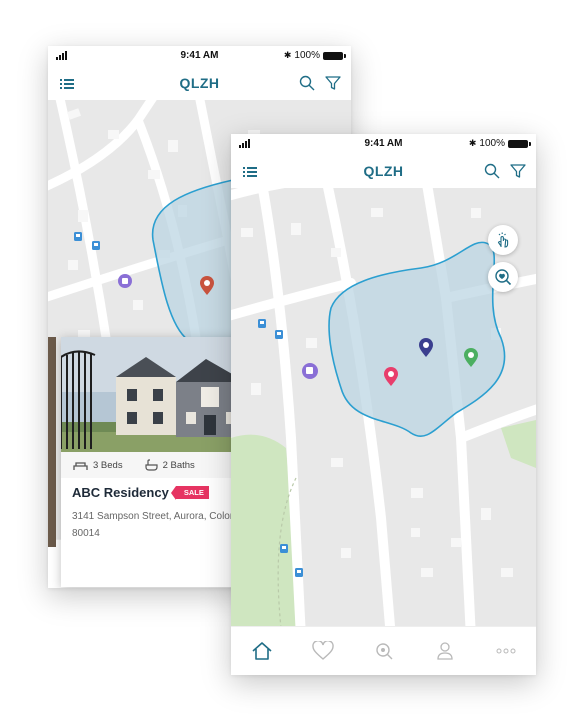 Image resolution: width=583 pixels, height=724 pixels. I want to click on property-pin-green, so click(471, 360).